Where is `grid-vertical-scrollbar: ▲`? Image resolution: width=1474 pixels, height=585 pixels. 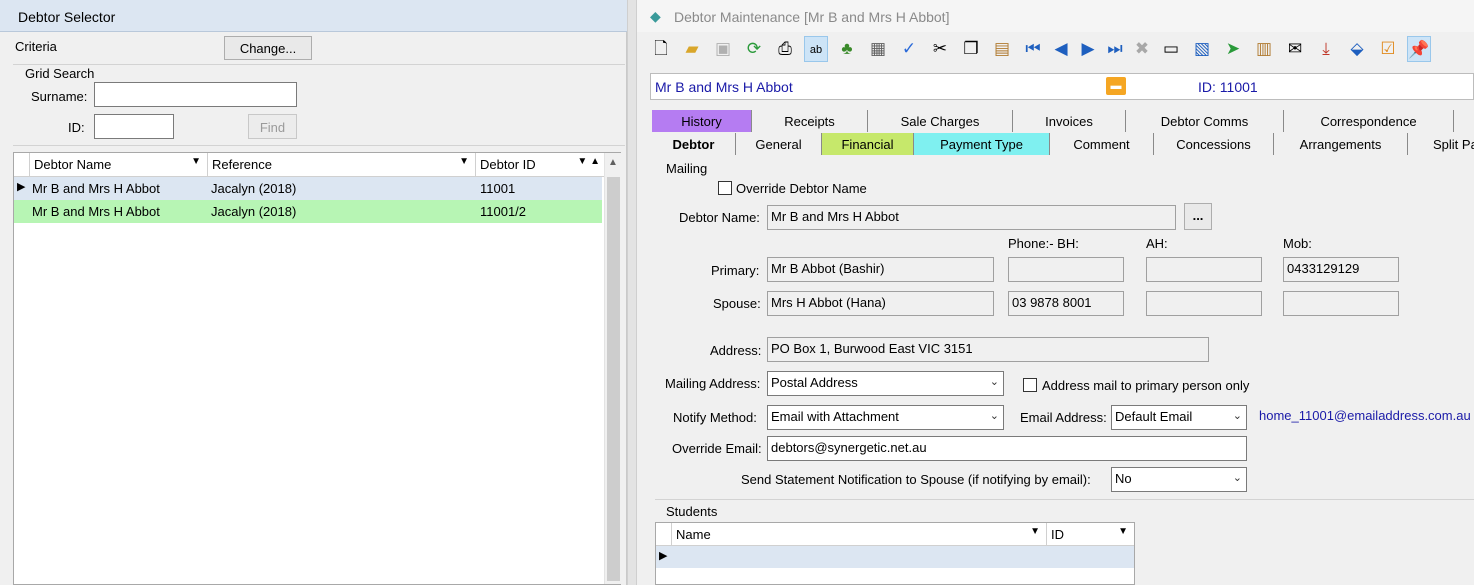
grid-vertical-scrollbar: ▲ is located at coordinates (612, 368).